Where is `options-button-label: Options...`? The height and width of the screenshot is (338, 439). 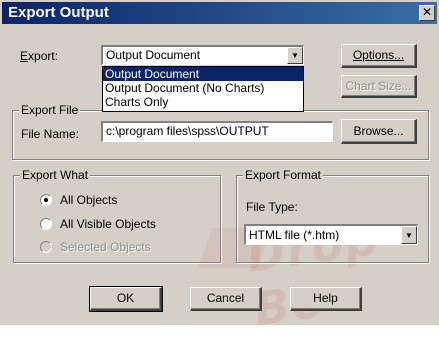 options-button-label: Options... is located at coordinates (378, 55).